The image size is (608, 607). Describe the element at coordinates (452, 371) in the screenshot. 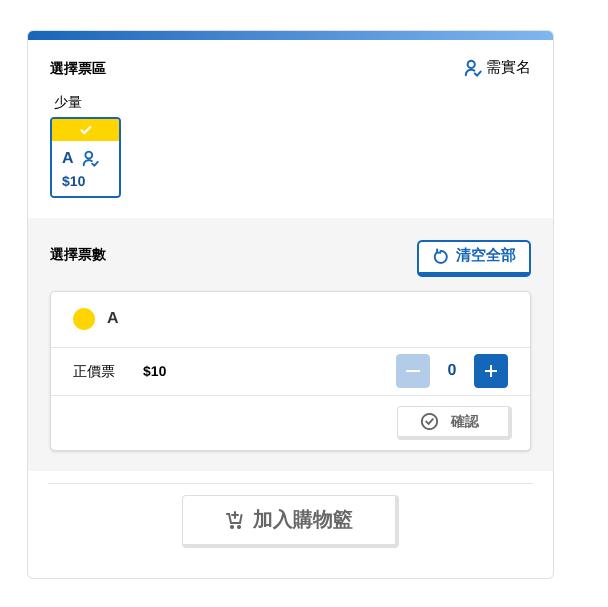

I see `ticket-count: 0` at that location.